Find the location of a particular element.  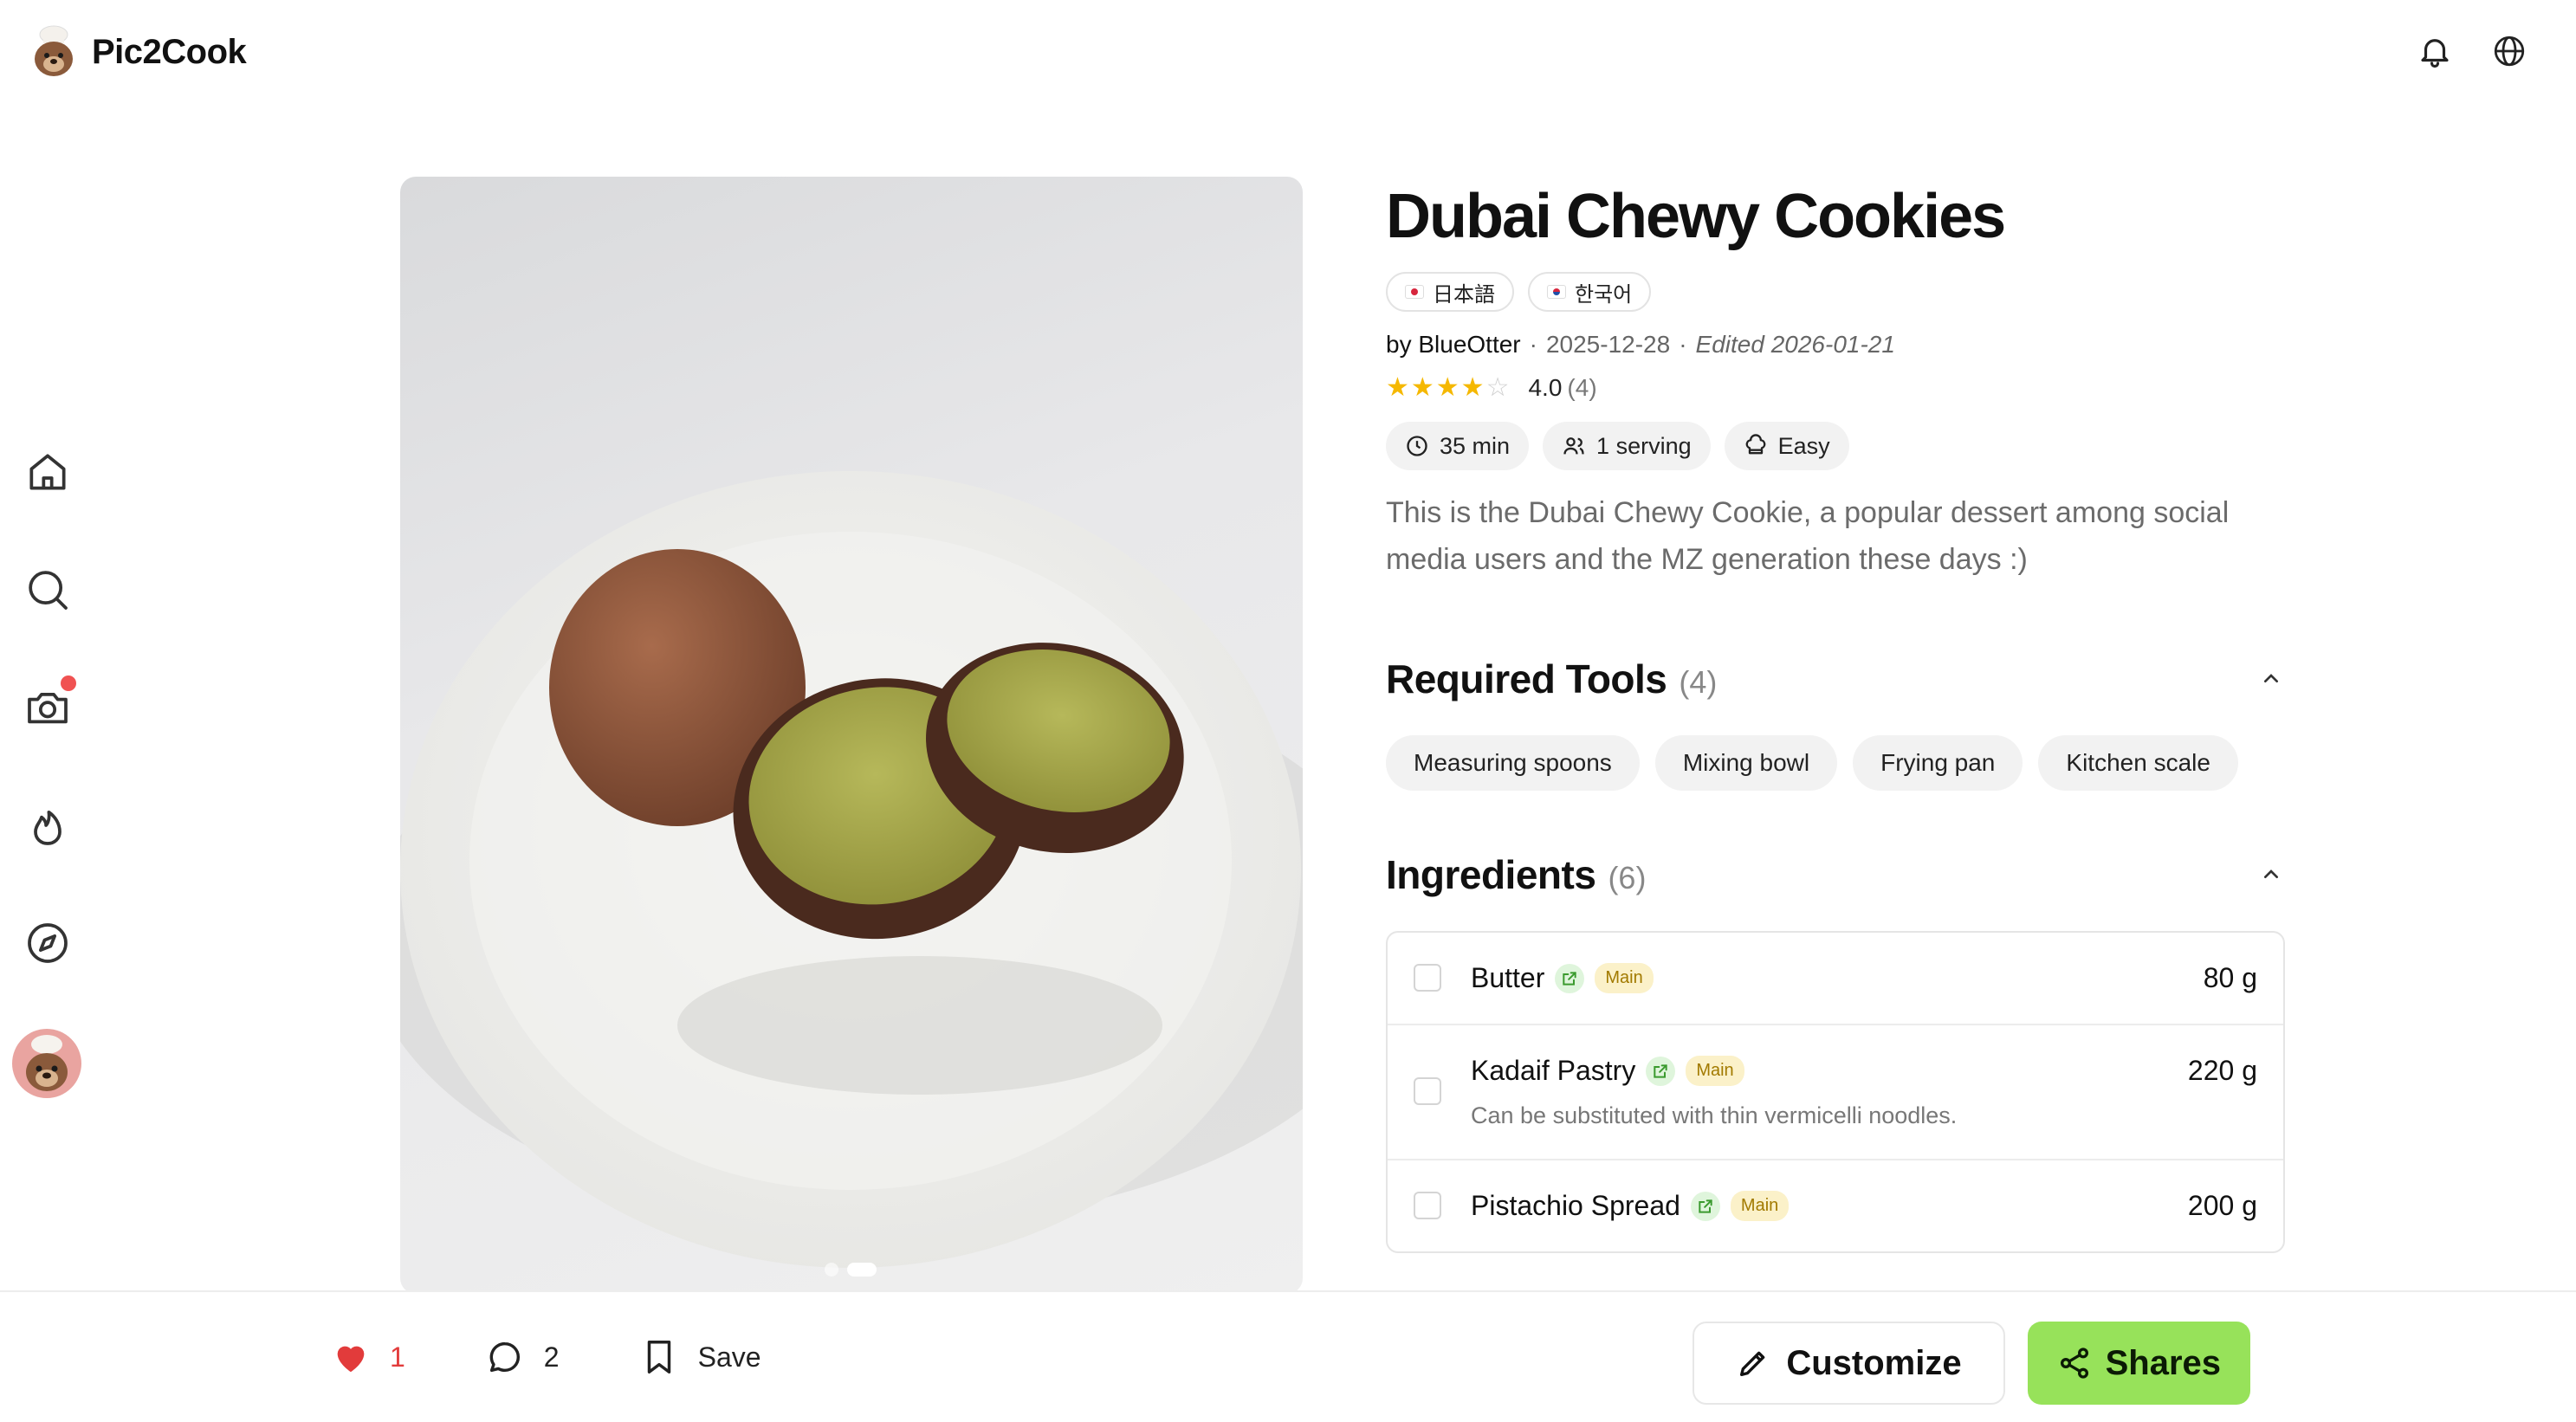

like-count: 1 is located at coordinates (397, 1357).